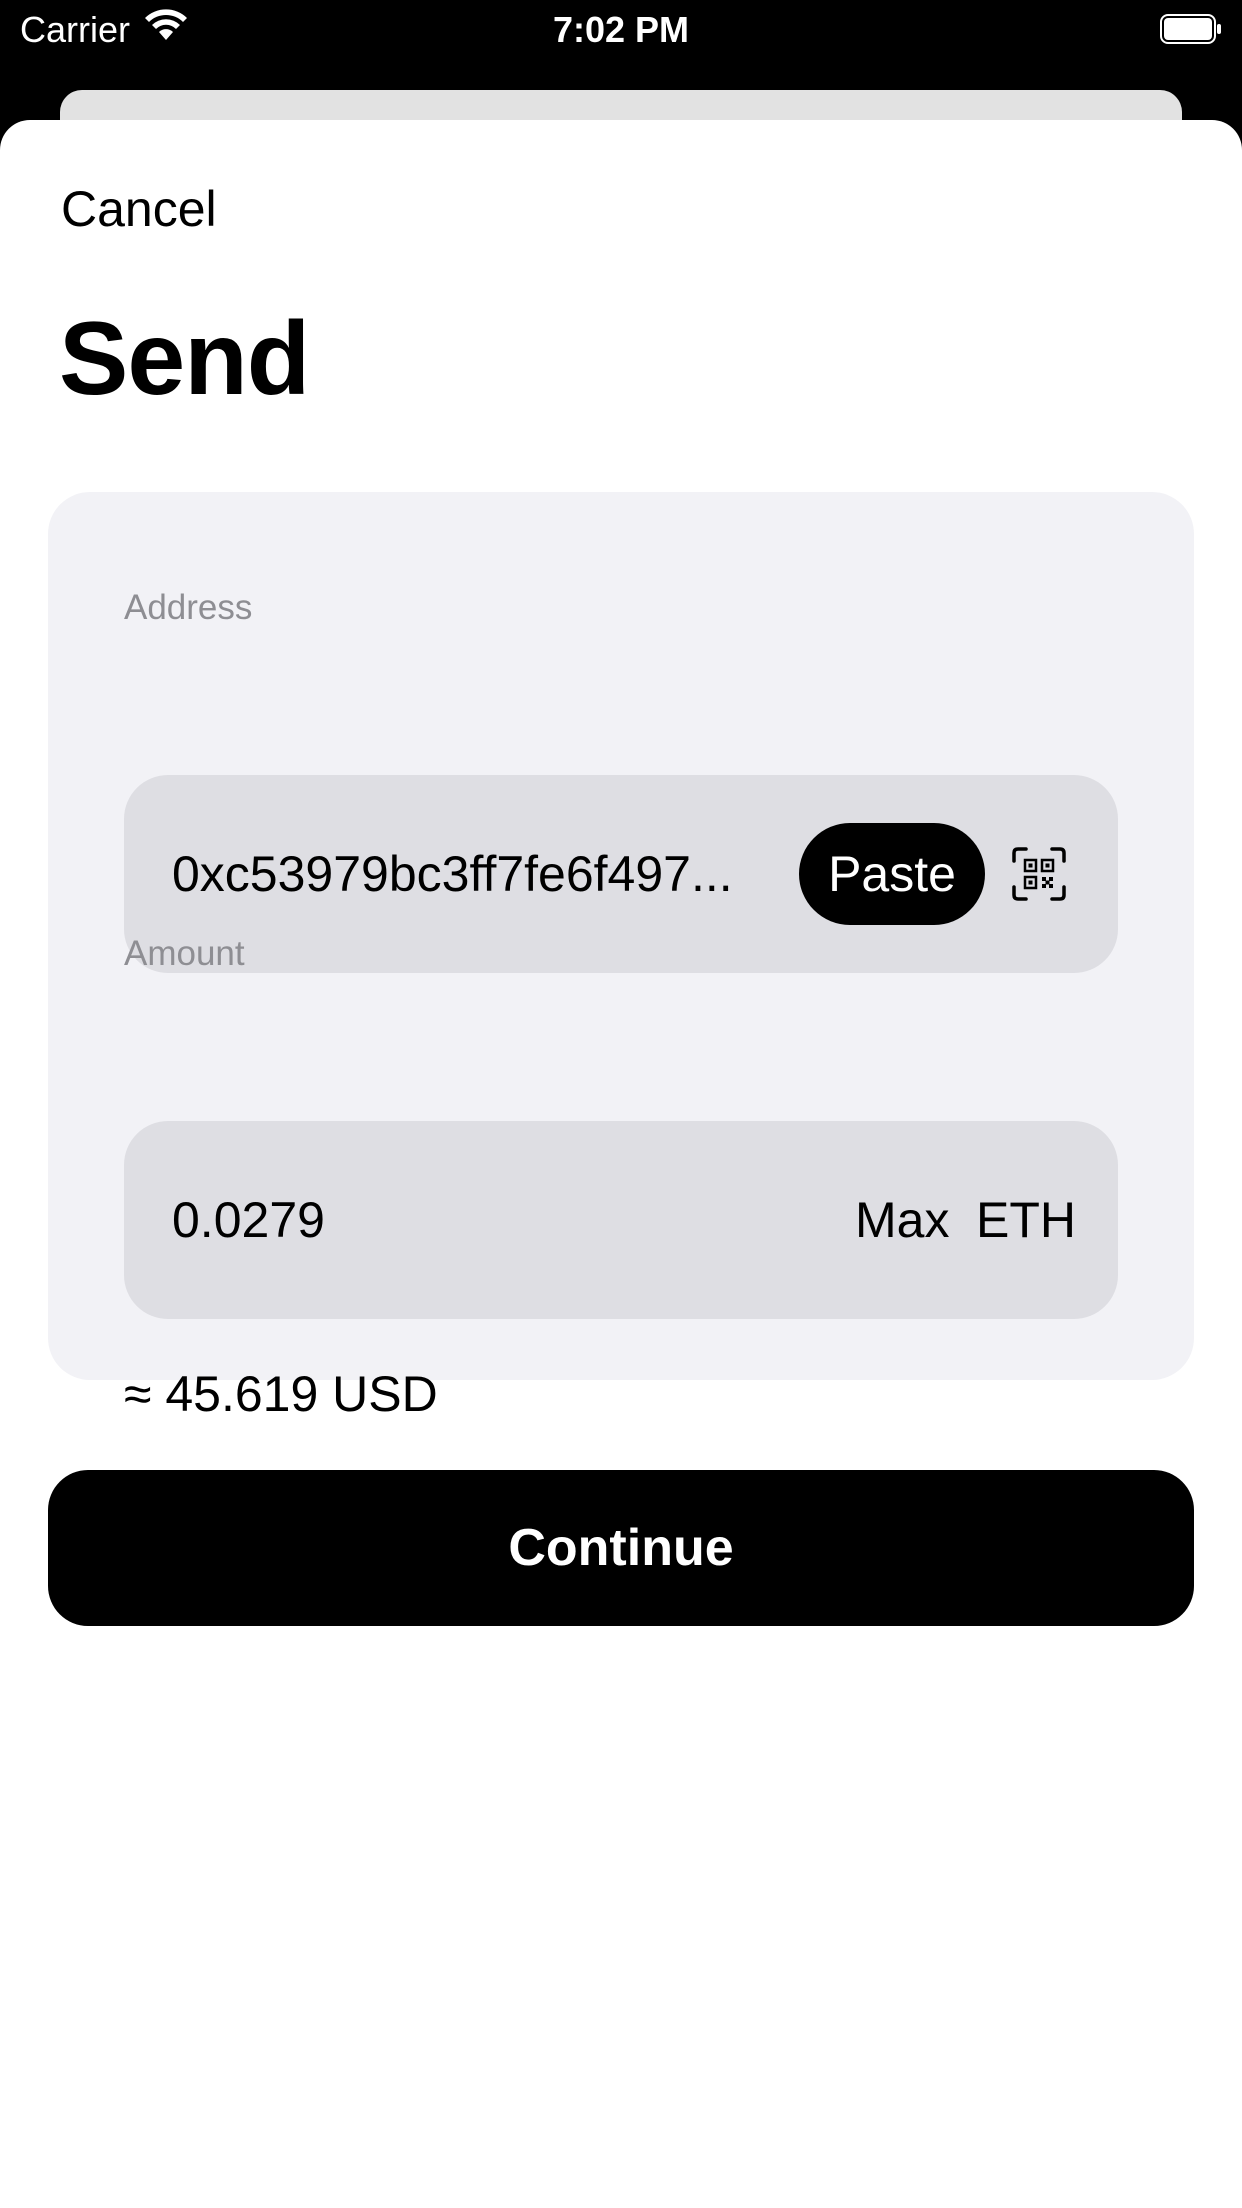  What do you see at coordinates (621, 1548) in the screenshot?
I see `continue-button: Continue` at bounding box center [621, 1548].